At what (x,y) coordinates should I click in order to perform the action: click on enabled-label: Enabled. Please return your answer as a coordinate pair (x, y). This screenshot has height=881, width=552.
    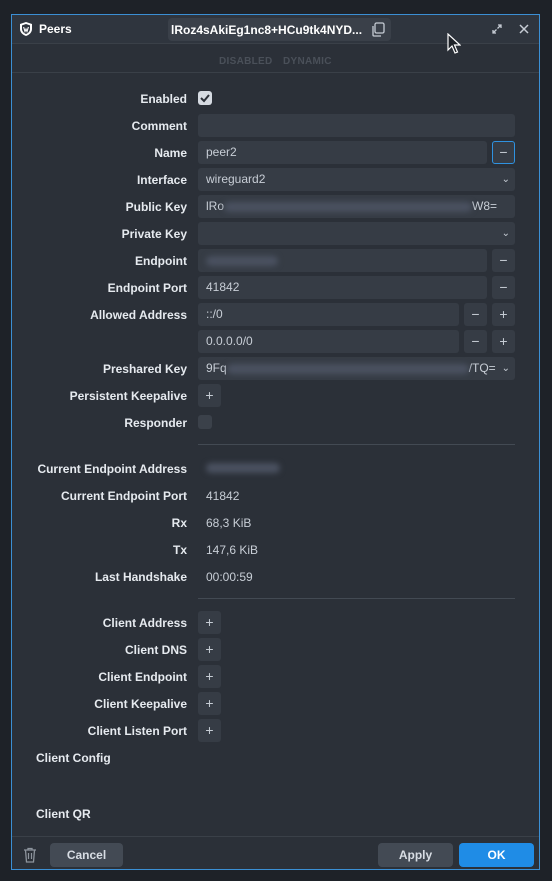
    Looking at the image, I should click on (163, 99).